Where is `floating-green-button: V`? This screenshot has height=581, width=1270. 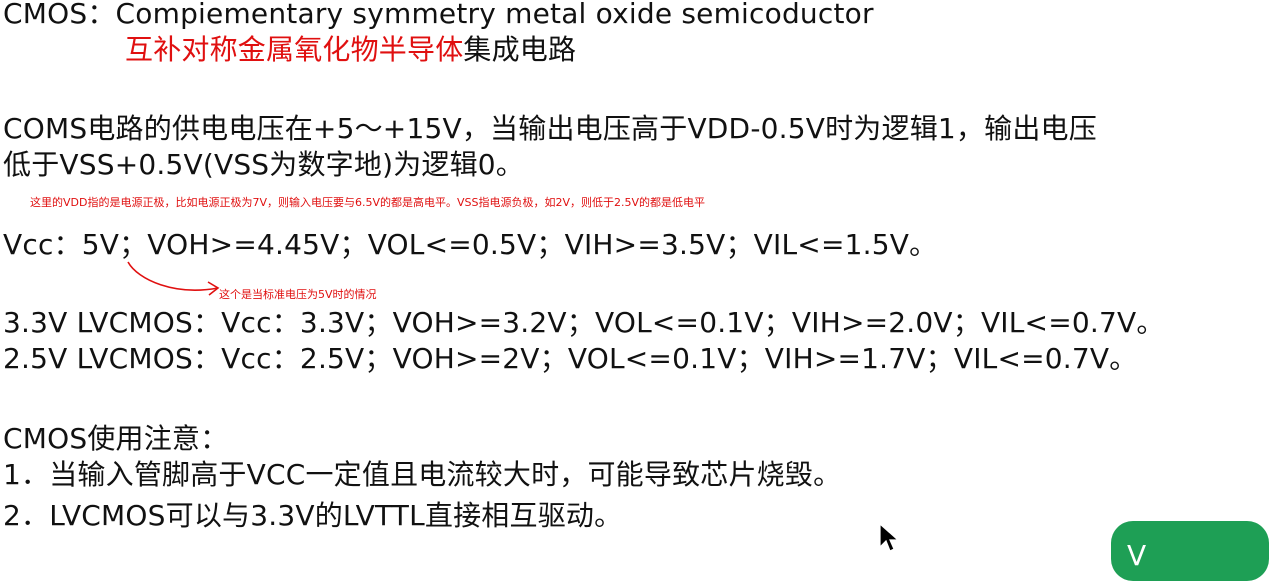 floating-green-button: V is located at coordinates (1190, 551).